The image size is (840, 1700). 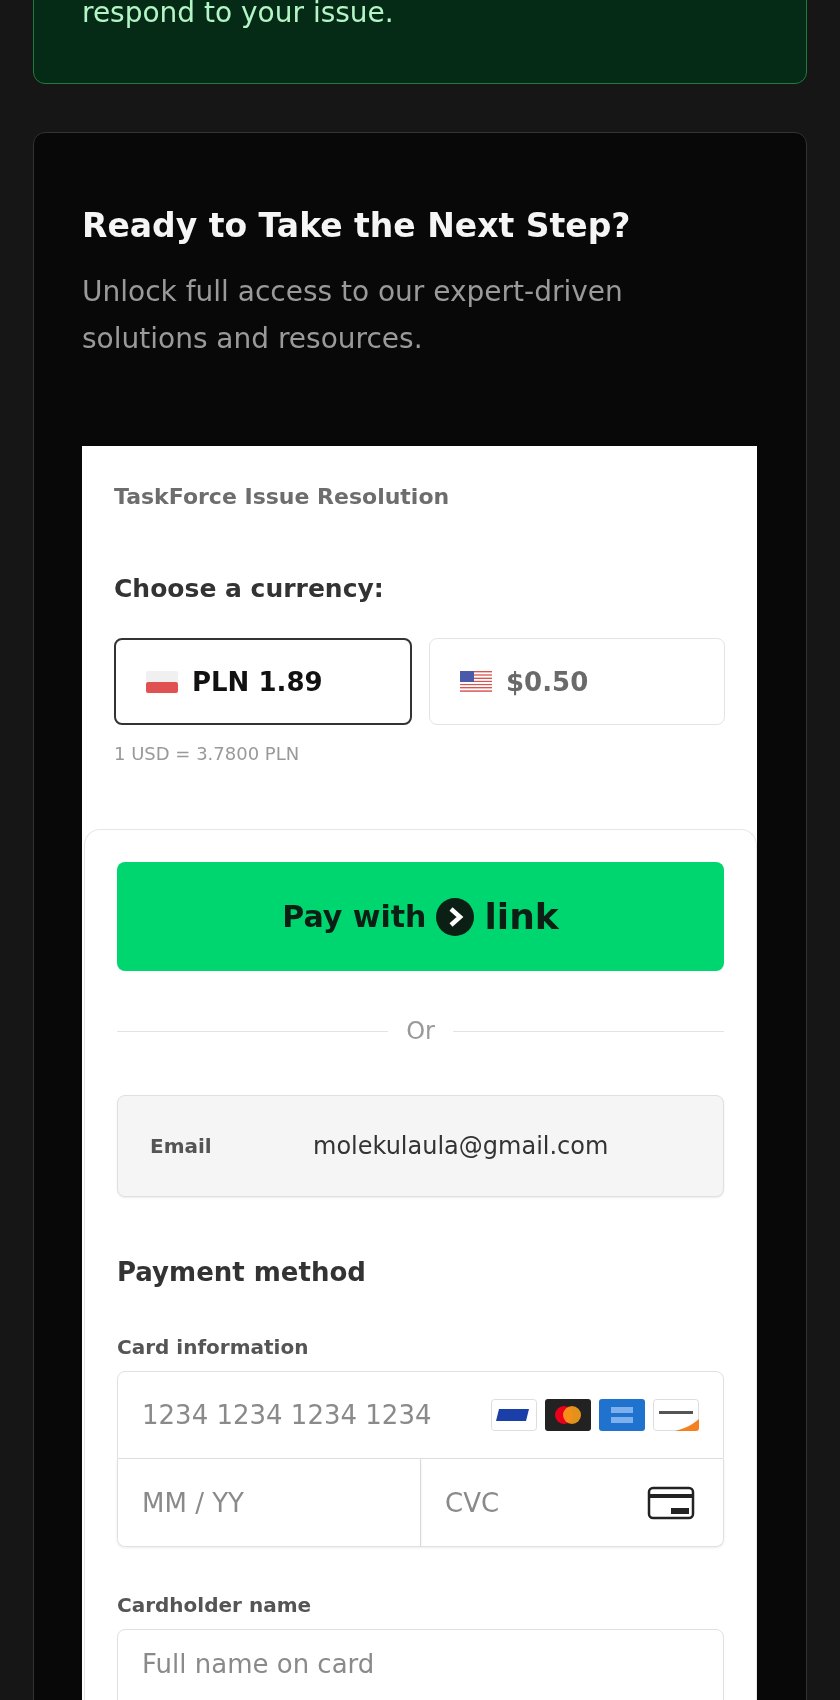 What do you see at coordinates (353, 315) in the screenshot?
I see `cta-subtitle: Unlock full access to our expert-driven solutions and resources.` at bounding box center [353, 315].